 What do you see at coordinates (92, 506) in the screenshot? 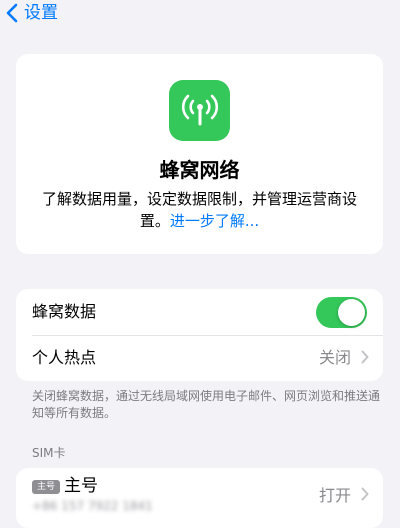
I see `sim-number: +86 157 7922 1841` at bounding box center [92, 506].